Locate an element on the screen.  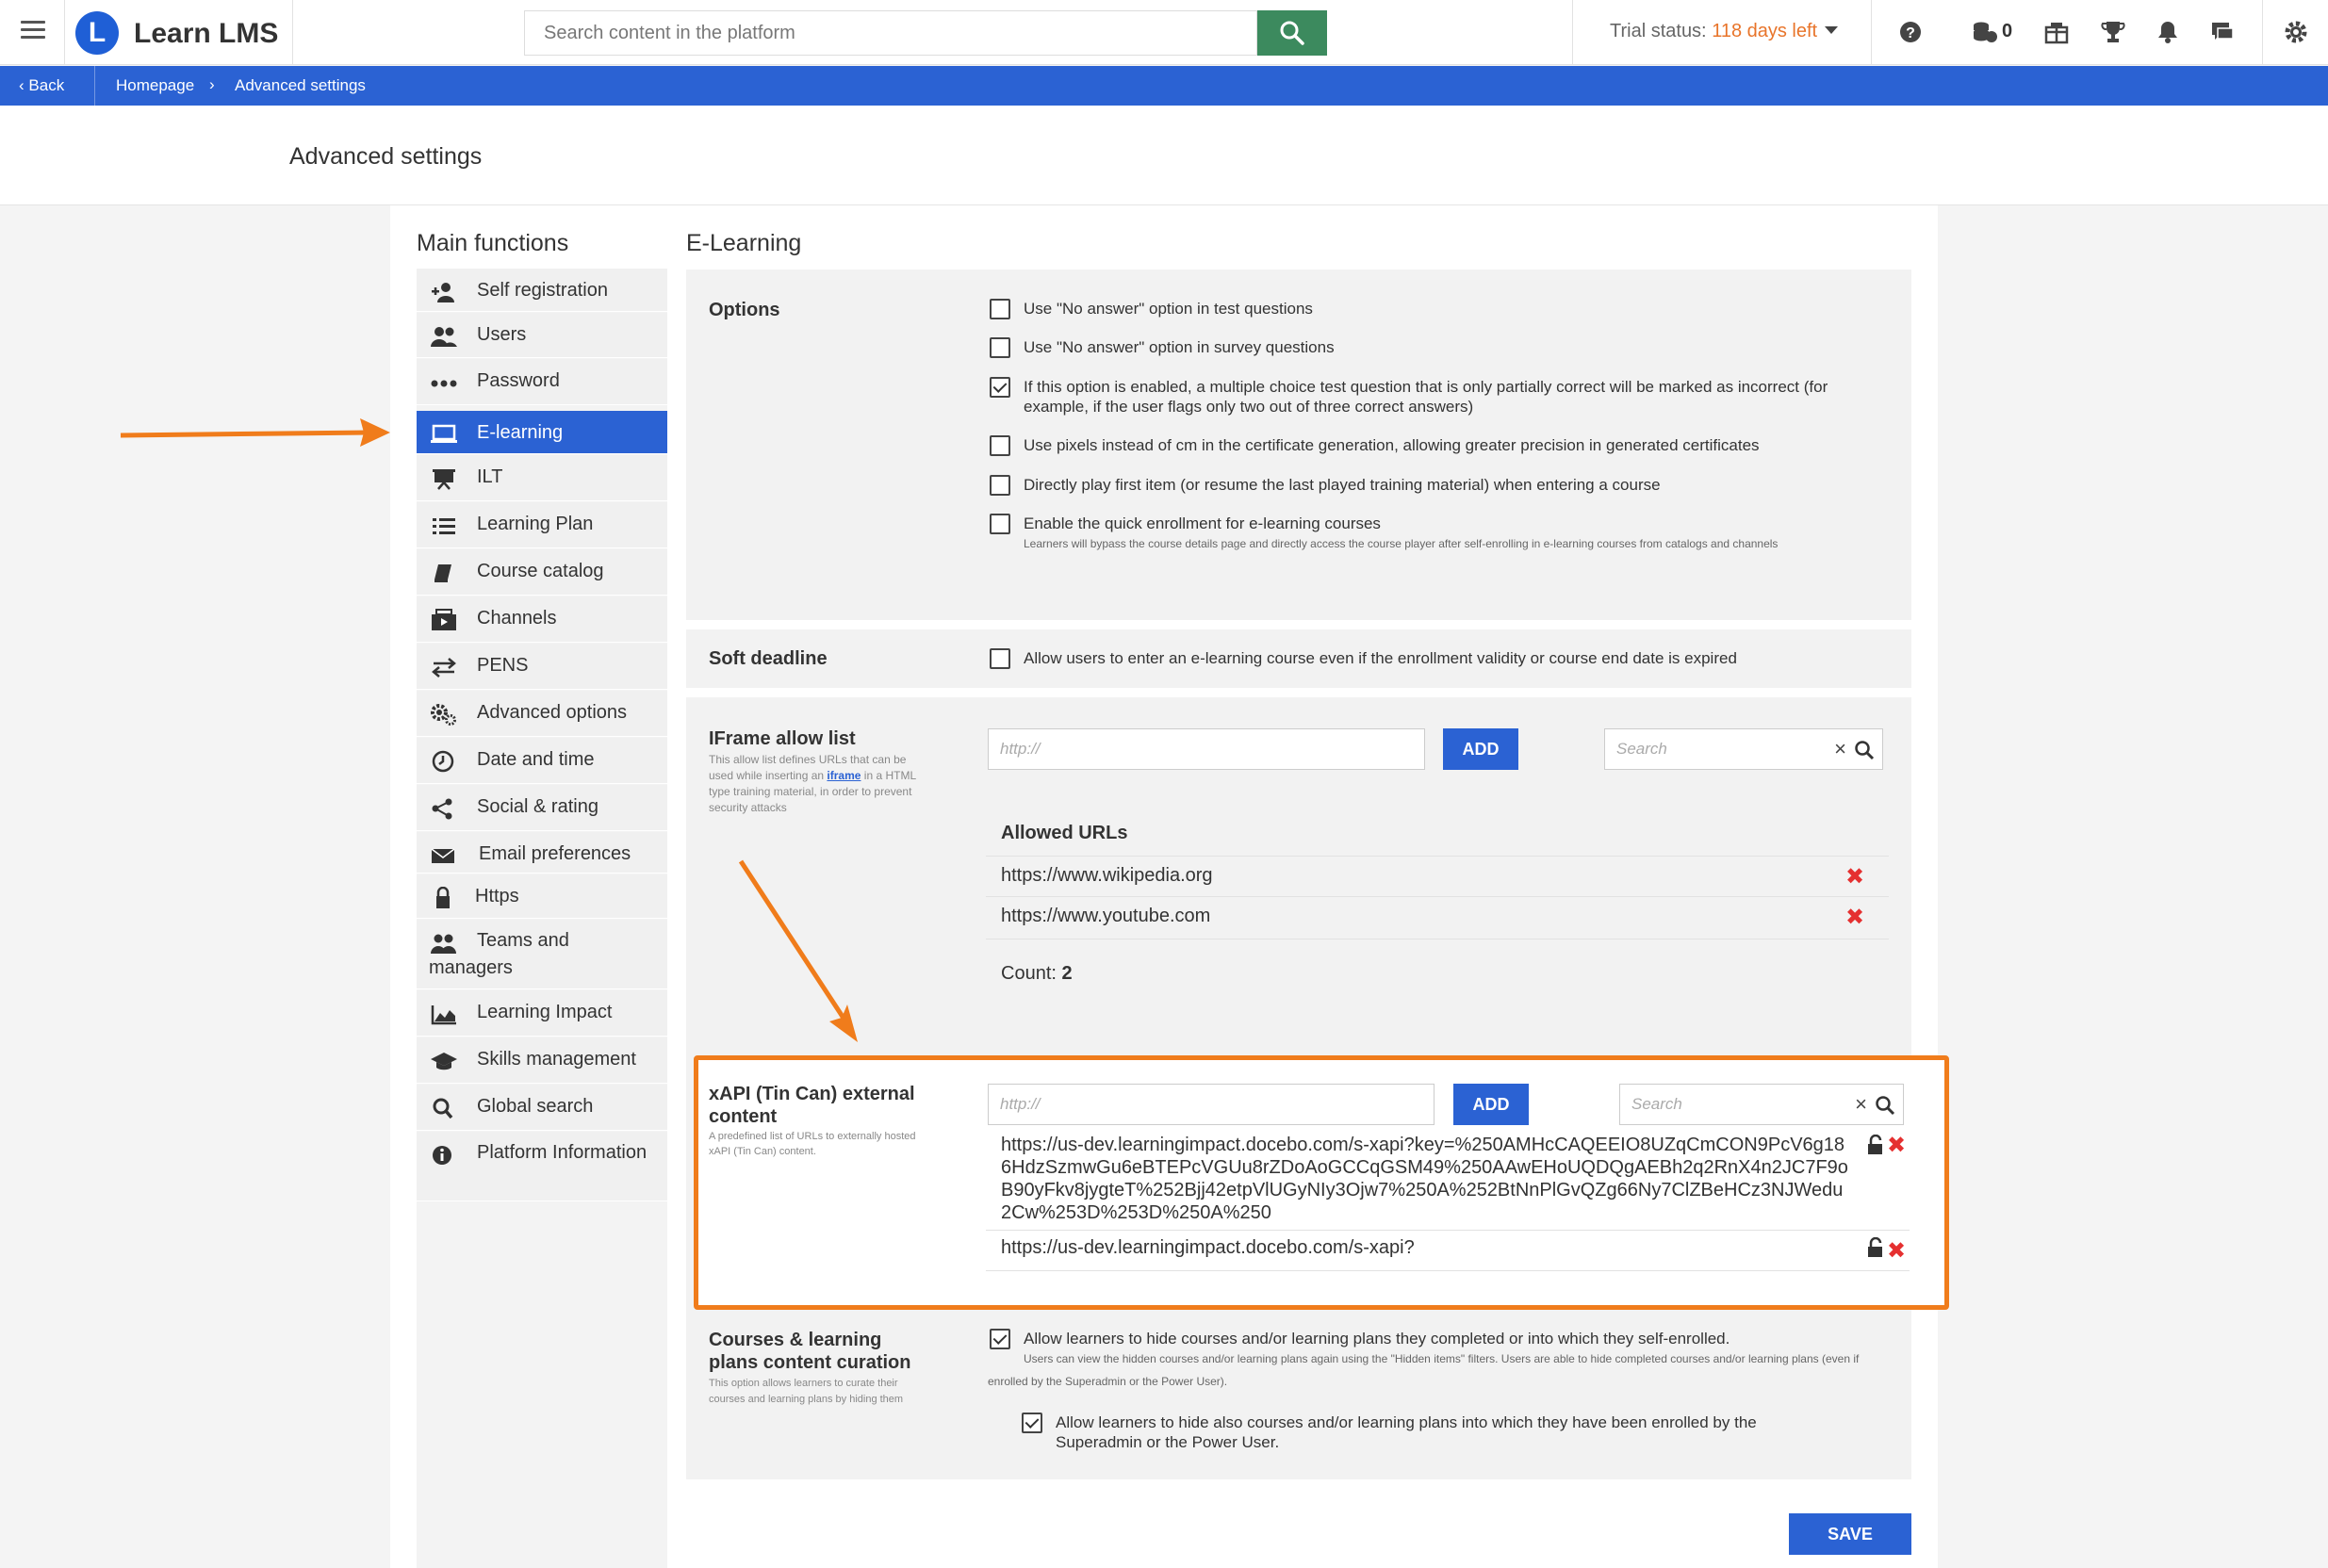
annotation-arrows is located at coordinates (489, 730).